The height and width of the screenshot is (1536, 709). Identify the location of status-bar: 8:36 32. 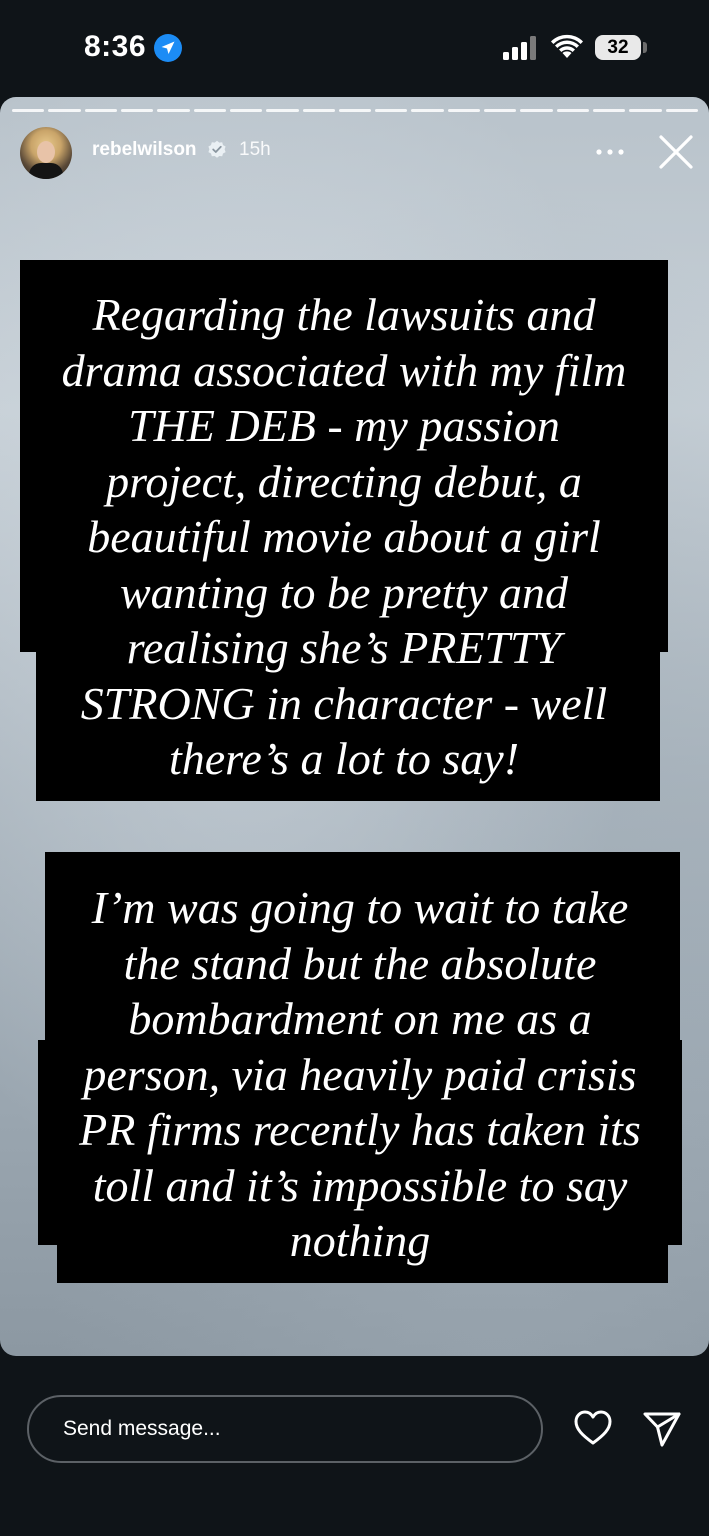
(354, 48).